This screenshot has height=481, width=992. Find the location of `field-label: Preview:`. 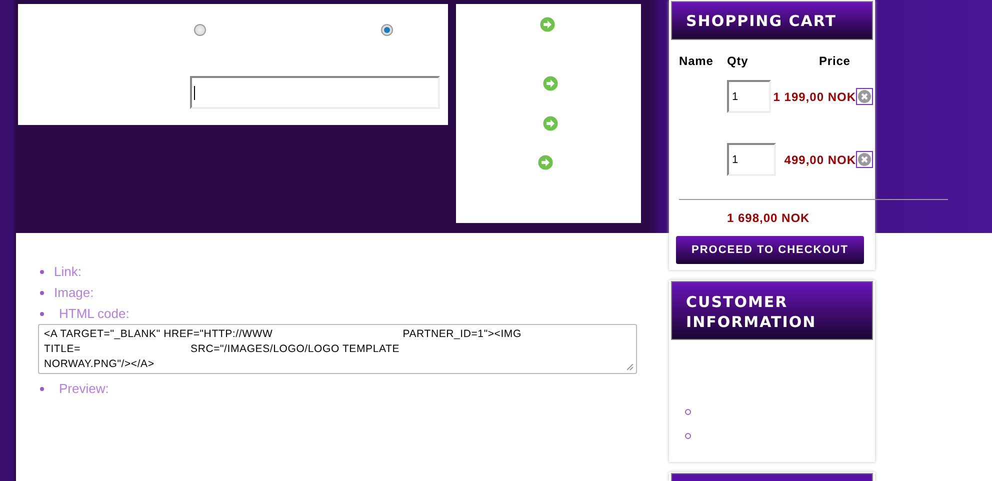

field-label: Preview: is located at coordinates (84, 388).